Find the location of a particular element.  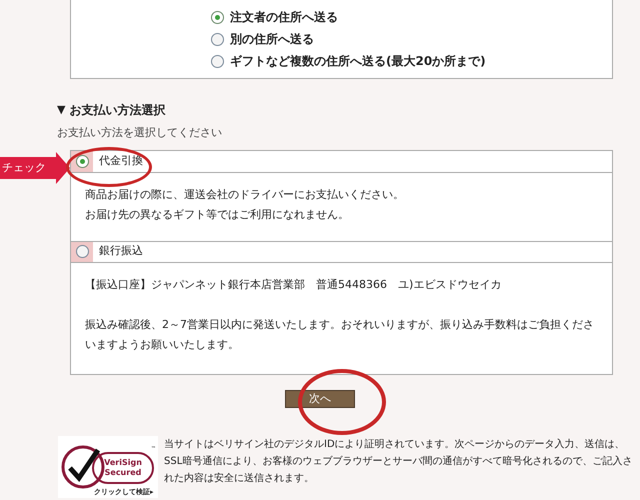

description-text: 商品お届けの際に、運送会社のドライバーにお支払いください。 is located at coordinates (245, 194).